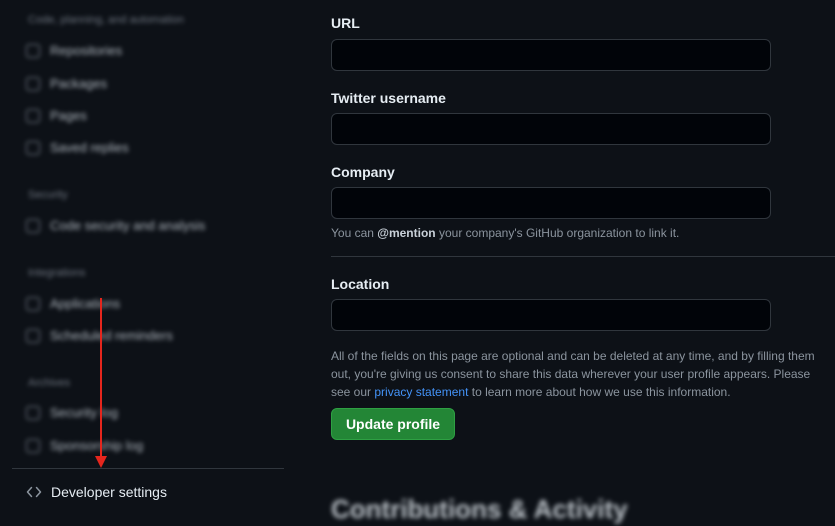  What do you see at coordinates (49, 383) in the screenshot?
I see `sidebar-heading-archives: Archives` at bounding box center [49, 383].